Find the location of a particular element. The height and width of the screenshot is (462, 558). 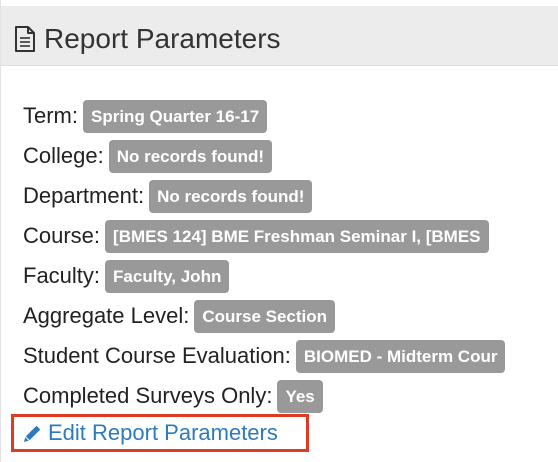

document-icon is located at coordinates (25, 39).